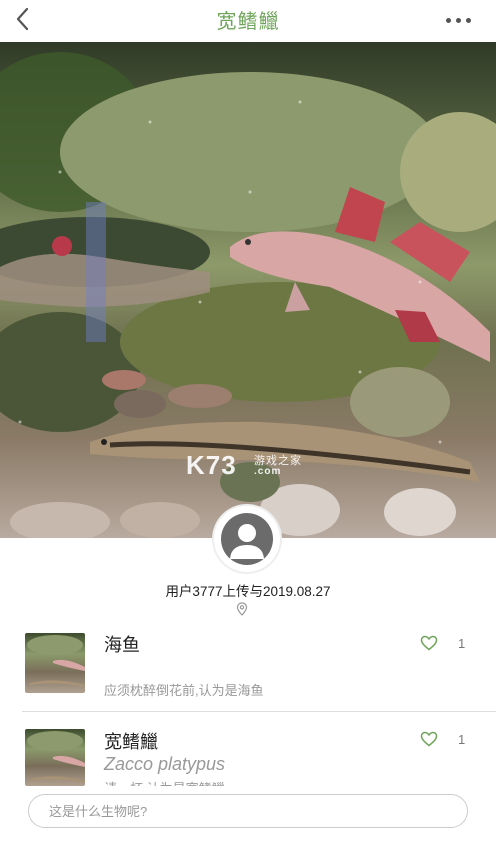  What do you see at coordinates (184, 690) in the screenshot?
I see `answer-subtitle: 应须枕醉倒花前,认为是海鱼` at bounding box center [184, 690].